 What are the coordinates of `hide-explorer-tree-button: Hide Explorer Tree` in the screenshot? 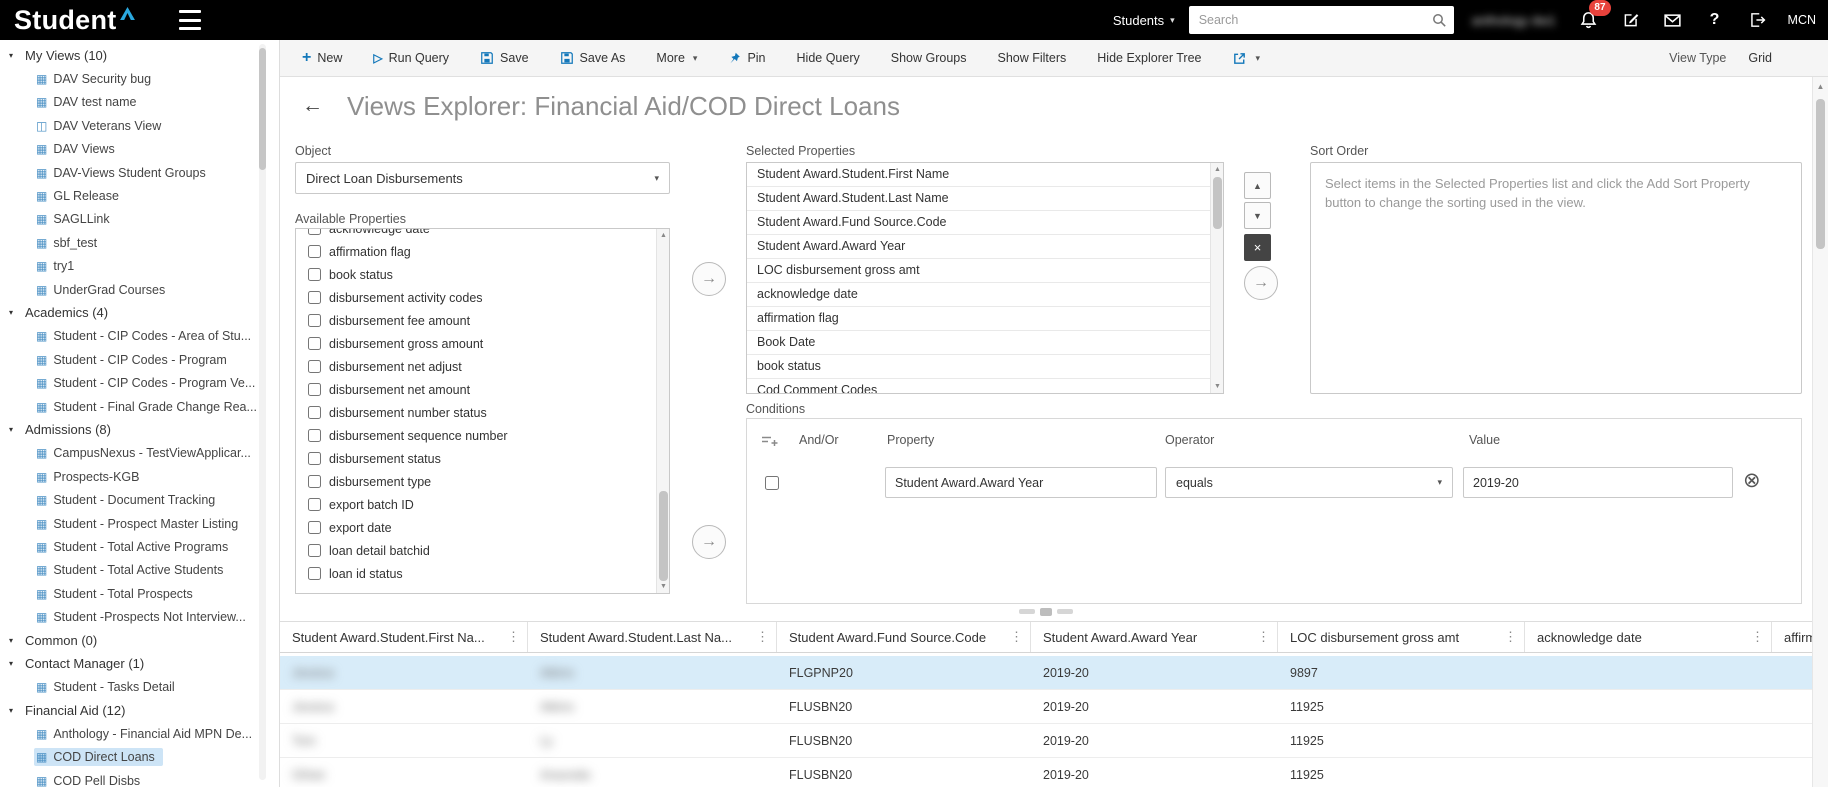 It's located at (1149, 58).